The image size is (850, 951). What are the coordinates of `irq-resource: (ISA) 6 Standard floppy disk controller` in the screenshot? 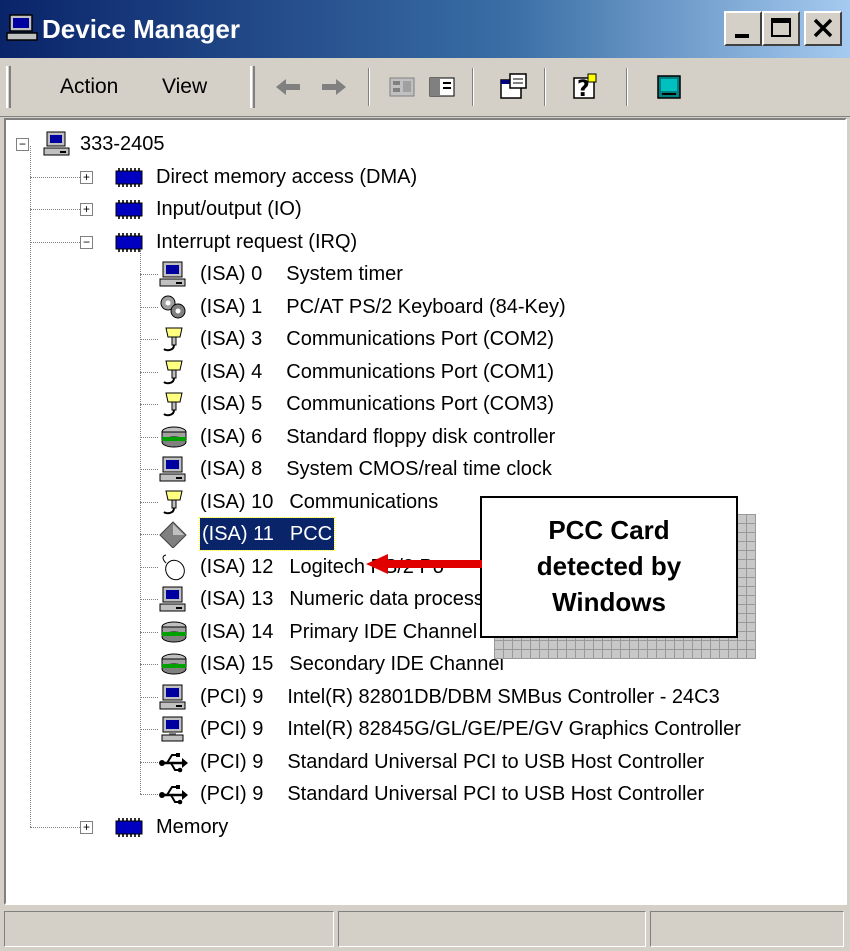 It's located at (377, 437).